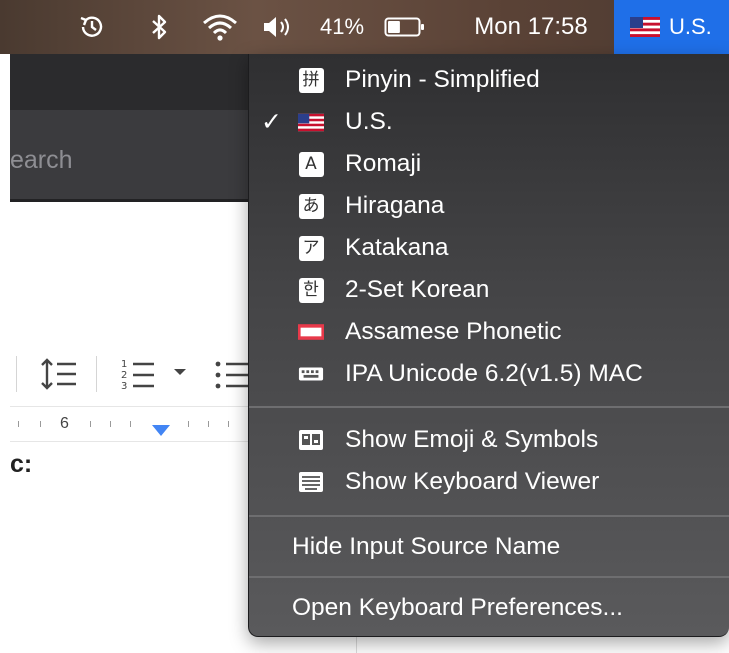 The width and height of the screenshot is (729, 653). I want to click on menu-item-label: IPA Unicode 6.2(v1.5) MAC, so click(494, 373).